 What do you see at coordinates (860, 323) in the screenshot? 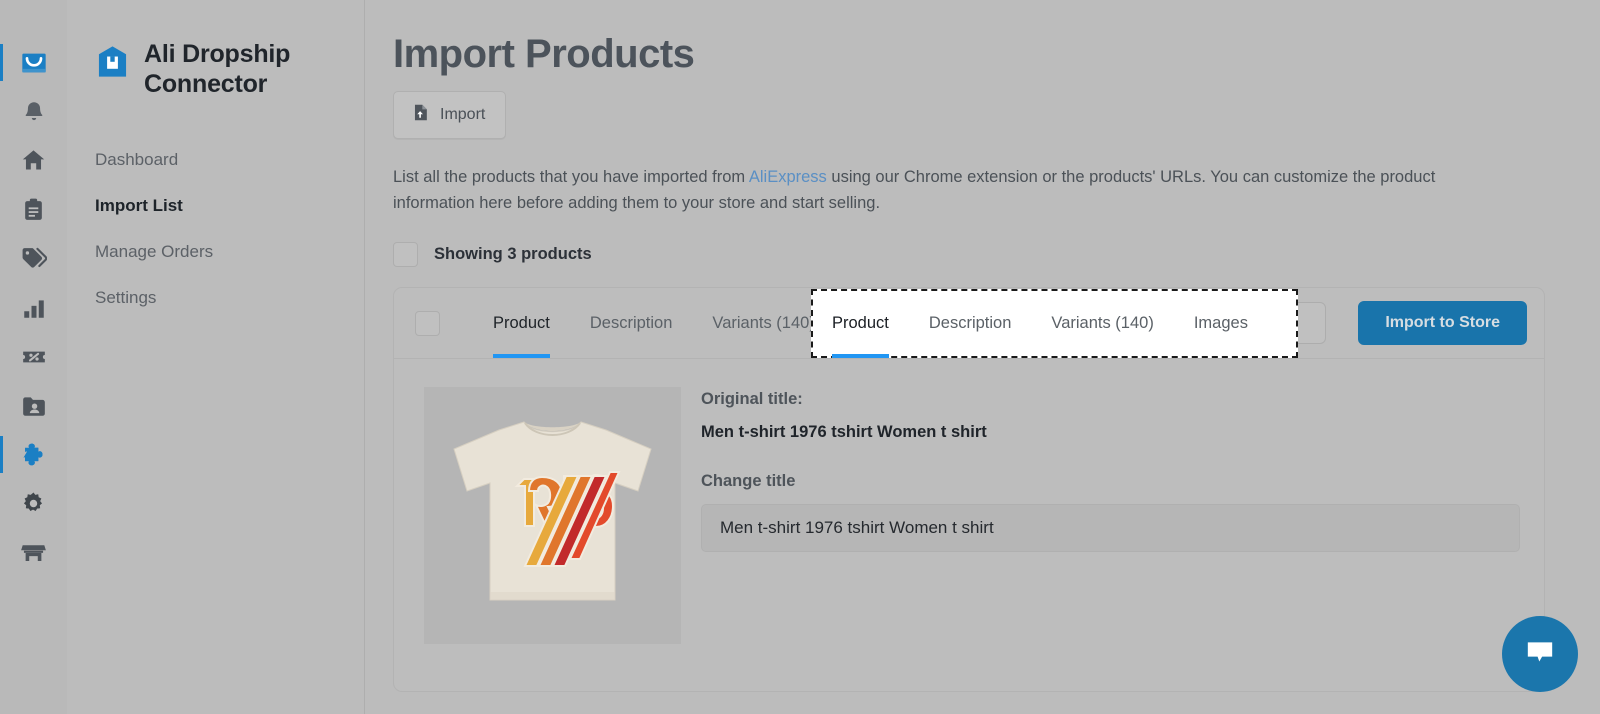
I see `spotlight-tab-product: Product` at bounding box center [860, 323].